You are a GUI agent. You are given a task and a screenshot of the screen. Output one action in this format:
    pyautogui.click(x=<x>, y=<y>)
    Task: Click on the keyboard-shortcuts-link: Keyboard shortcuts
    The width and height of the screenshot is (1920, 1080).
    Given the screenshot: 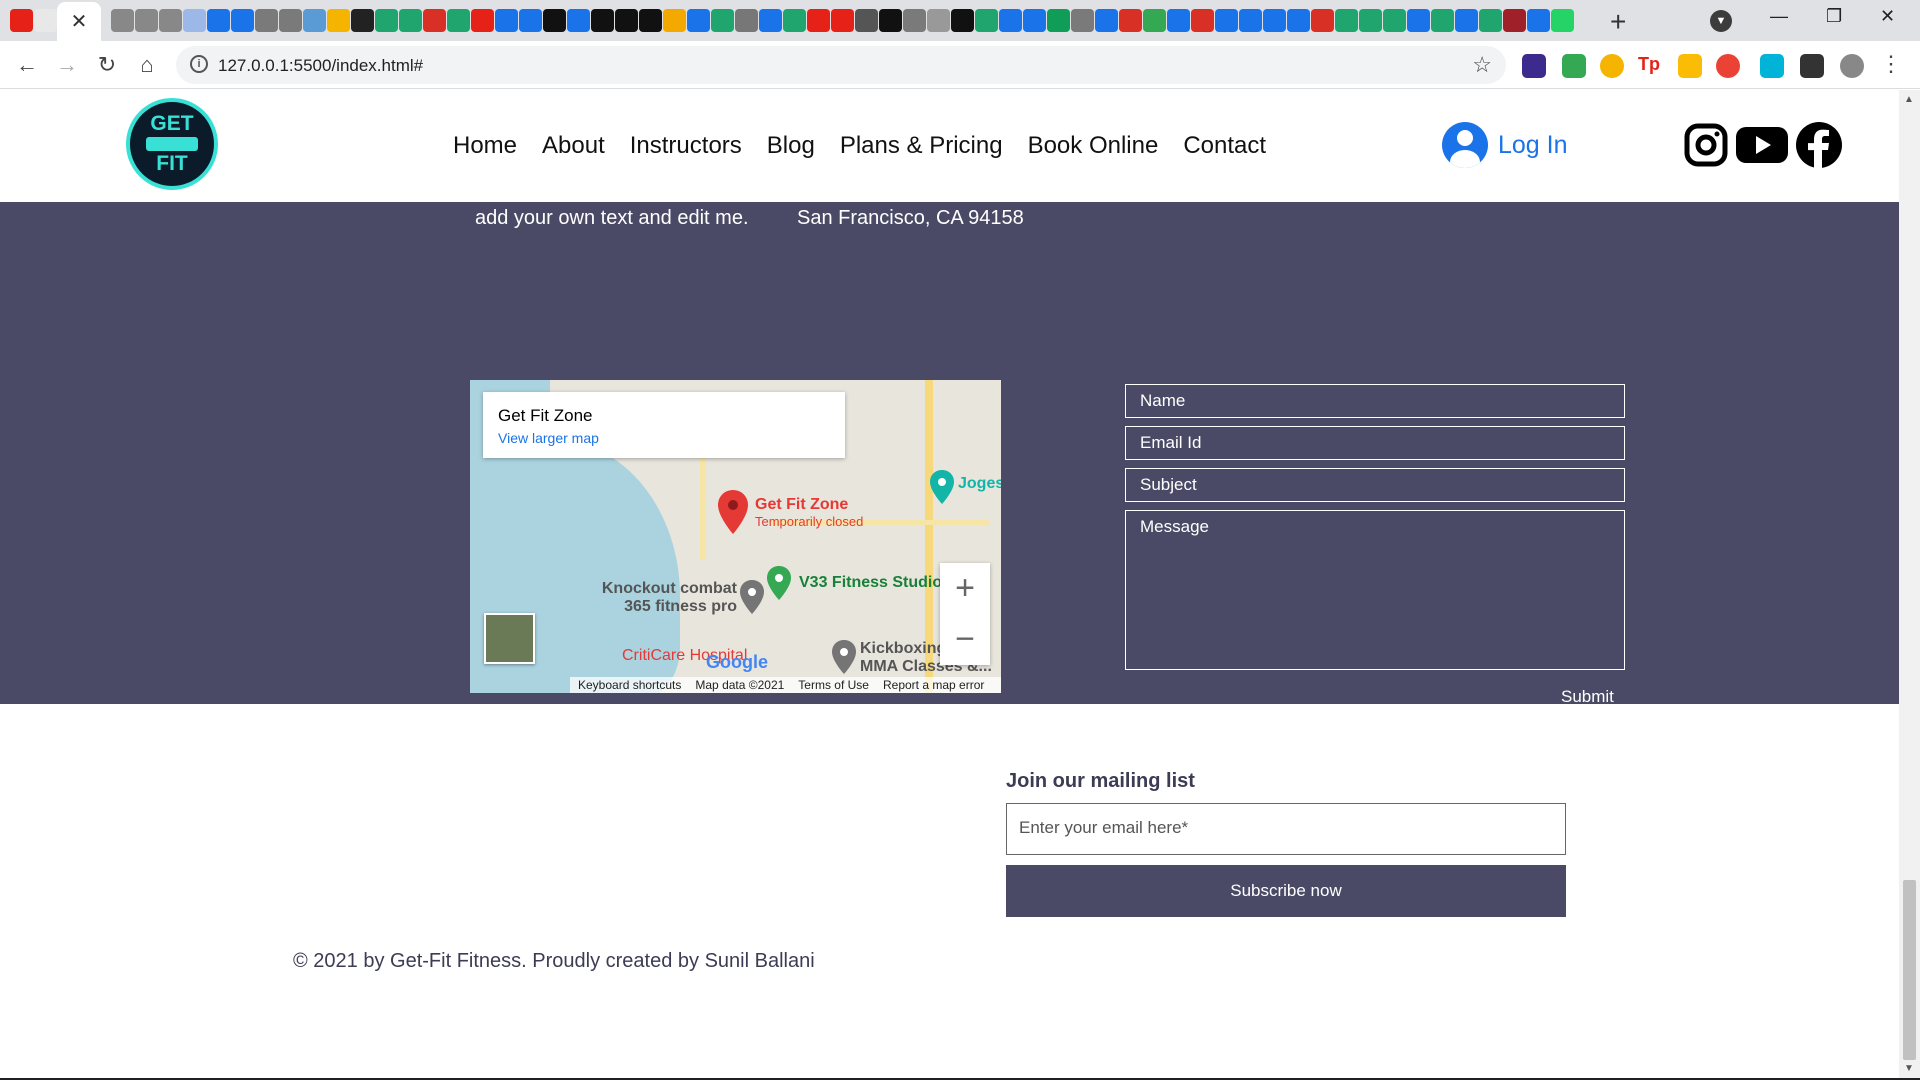 What is the action you would take?
    pyautogui.click(x=629, y=685)
    